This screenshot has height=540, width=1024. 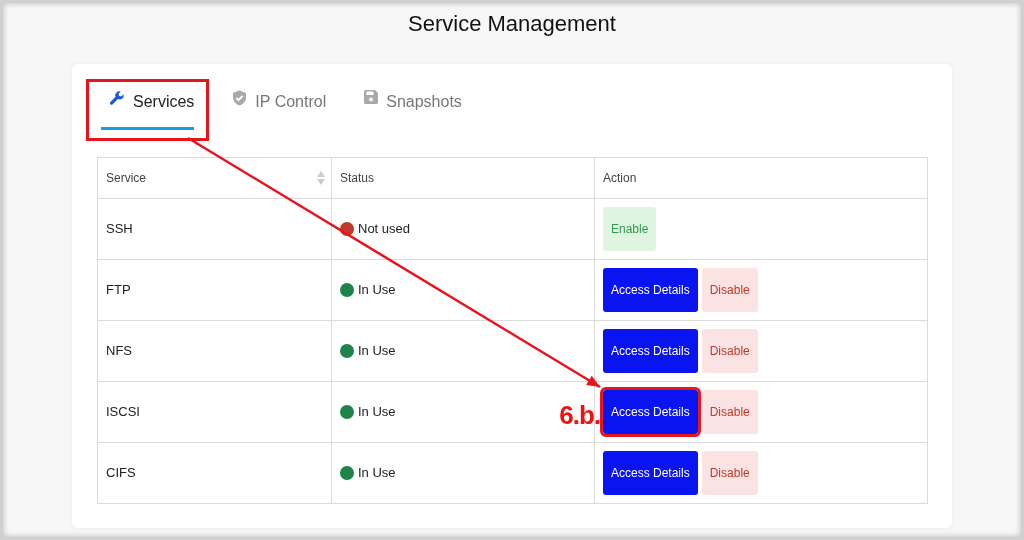 What do you see at coordinates (463, 178) in the screenshot?
I see `column-header: Status` at bounding box center [463, 178].